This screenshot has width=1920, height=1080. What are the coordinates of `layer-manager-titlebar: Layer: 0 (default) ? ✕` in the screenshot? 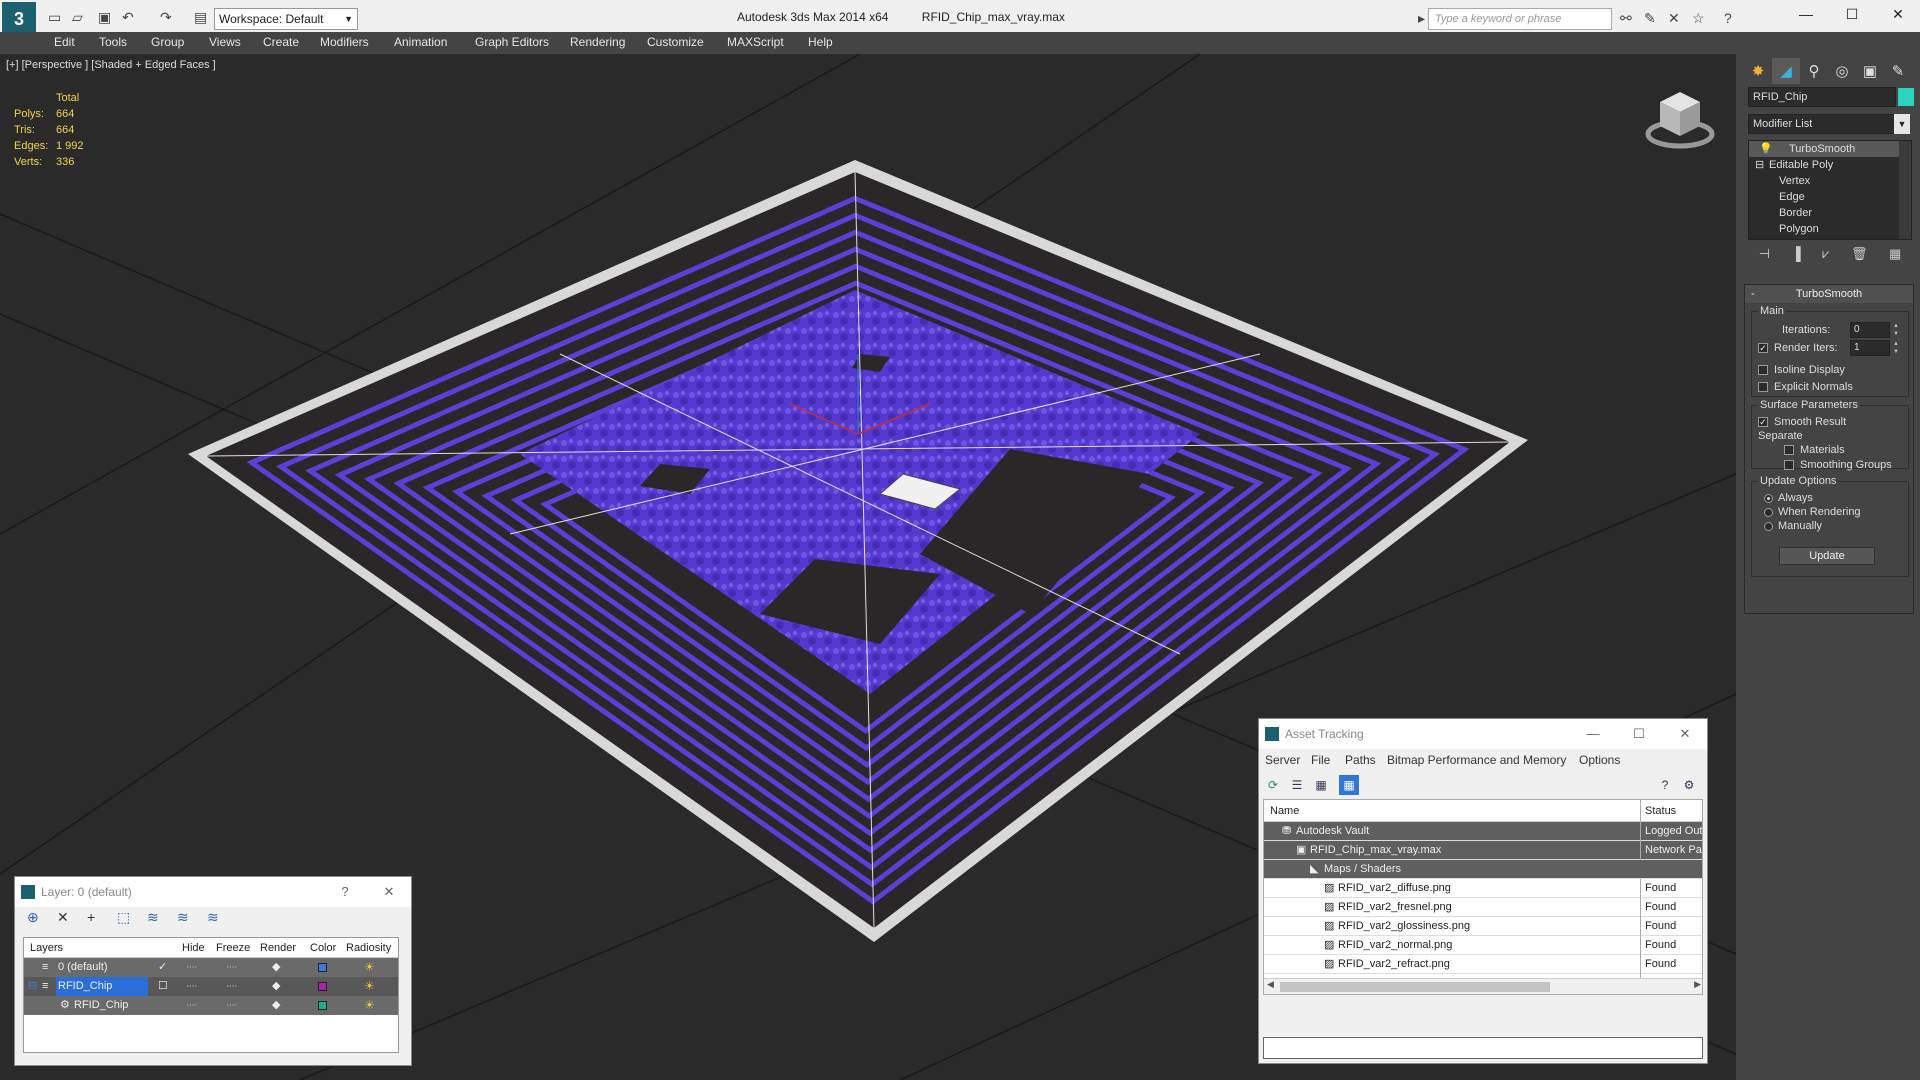 It's located at (213, 892).